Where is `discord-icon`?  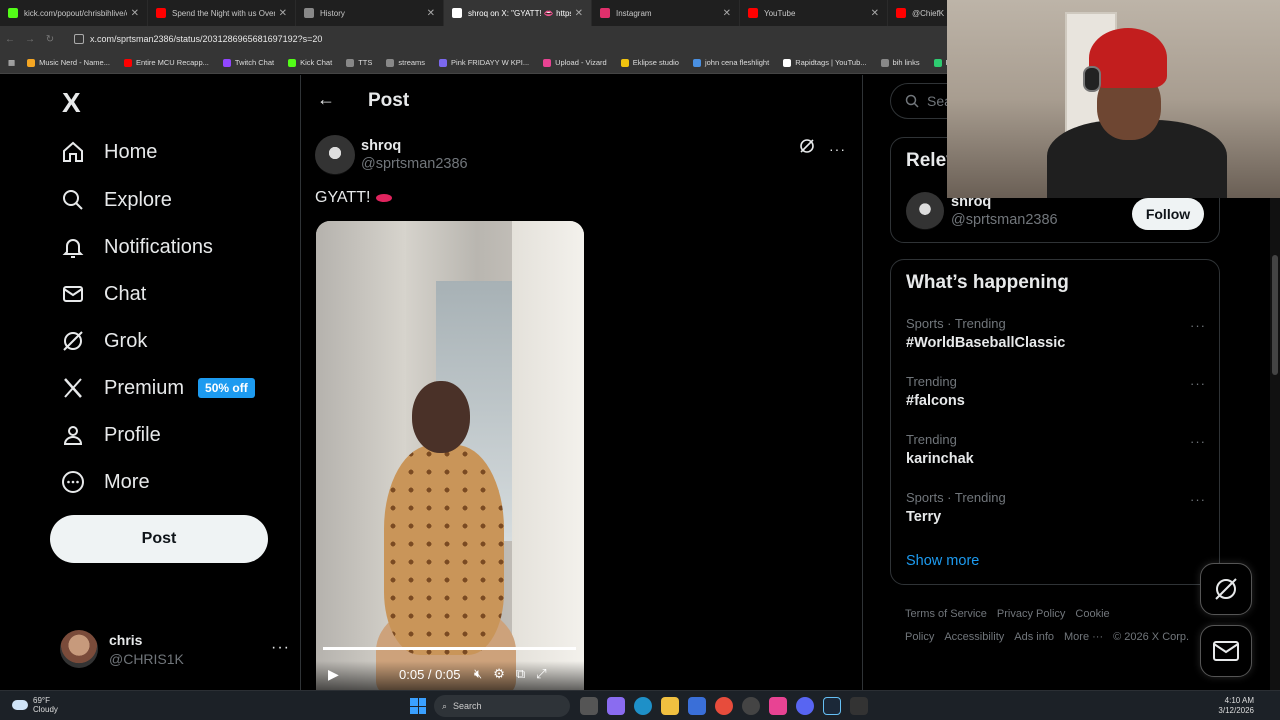
discord-icon is located at coordinates (805, 706).